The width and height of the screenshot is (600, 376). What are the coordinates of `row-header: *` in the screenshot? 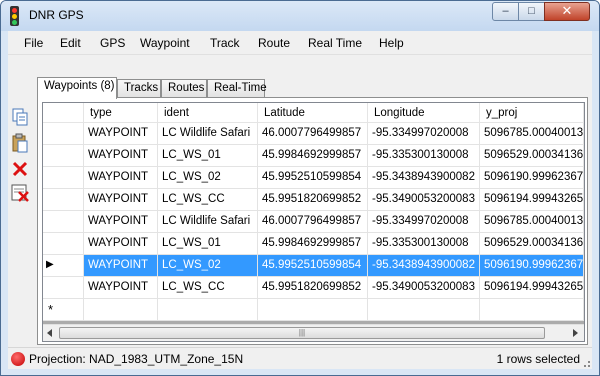 It's located at (63, 310).